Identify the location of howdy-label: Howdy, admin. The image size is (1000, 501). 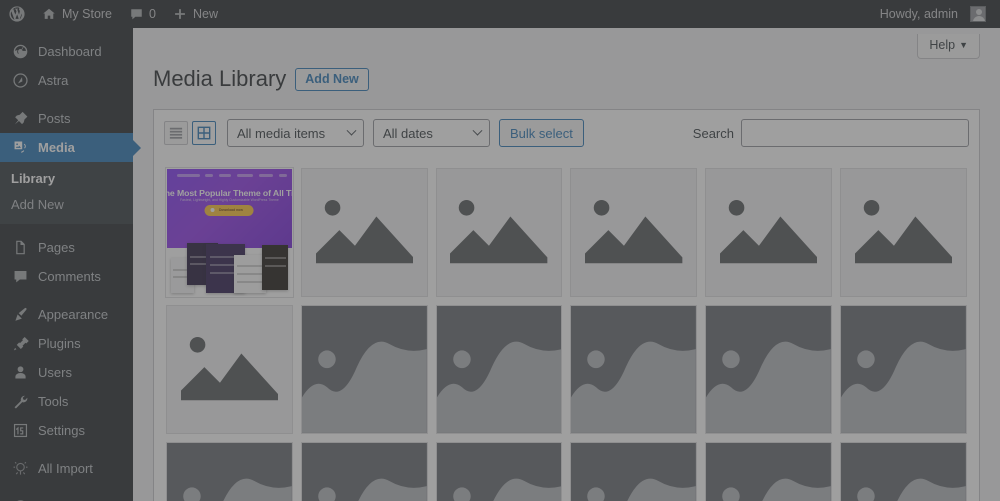
(918, 14).